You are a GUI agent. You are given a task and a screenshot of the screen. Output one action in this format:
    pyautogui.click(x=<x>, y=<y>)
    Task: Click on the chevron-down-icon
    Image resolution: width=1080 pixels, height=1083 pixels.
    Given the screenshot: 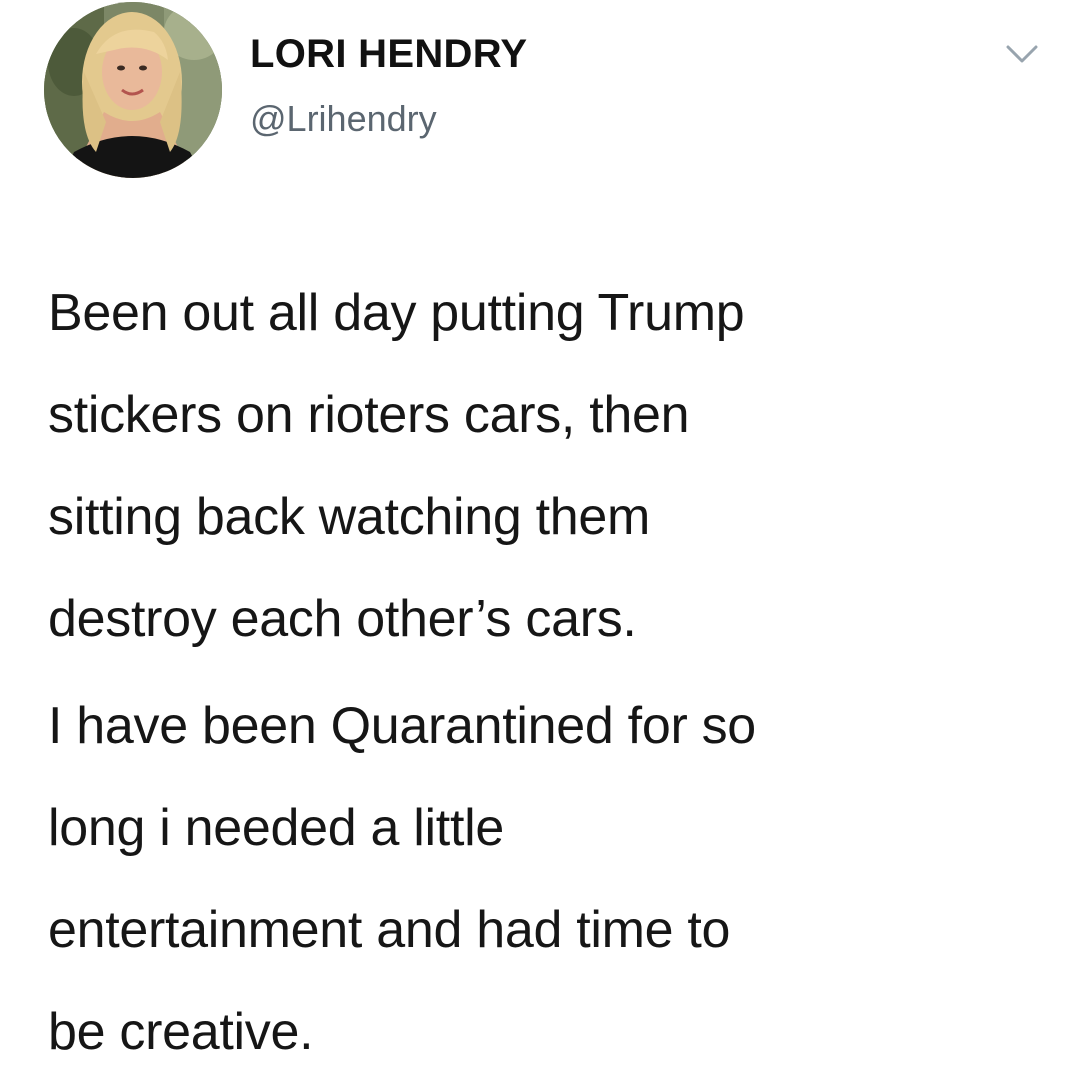 What is the action you would take?
    pyautogui.click(x=1022, y=53)
    